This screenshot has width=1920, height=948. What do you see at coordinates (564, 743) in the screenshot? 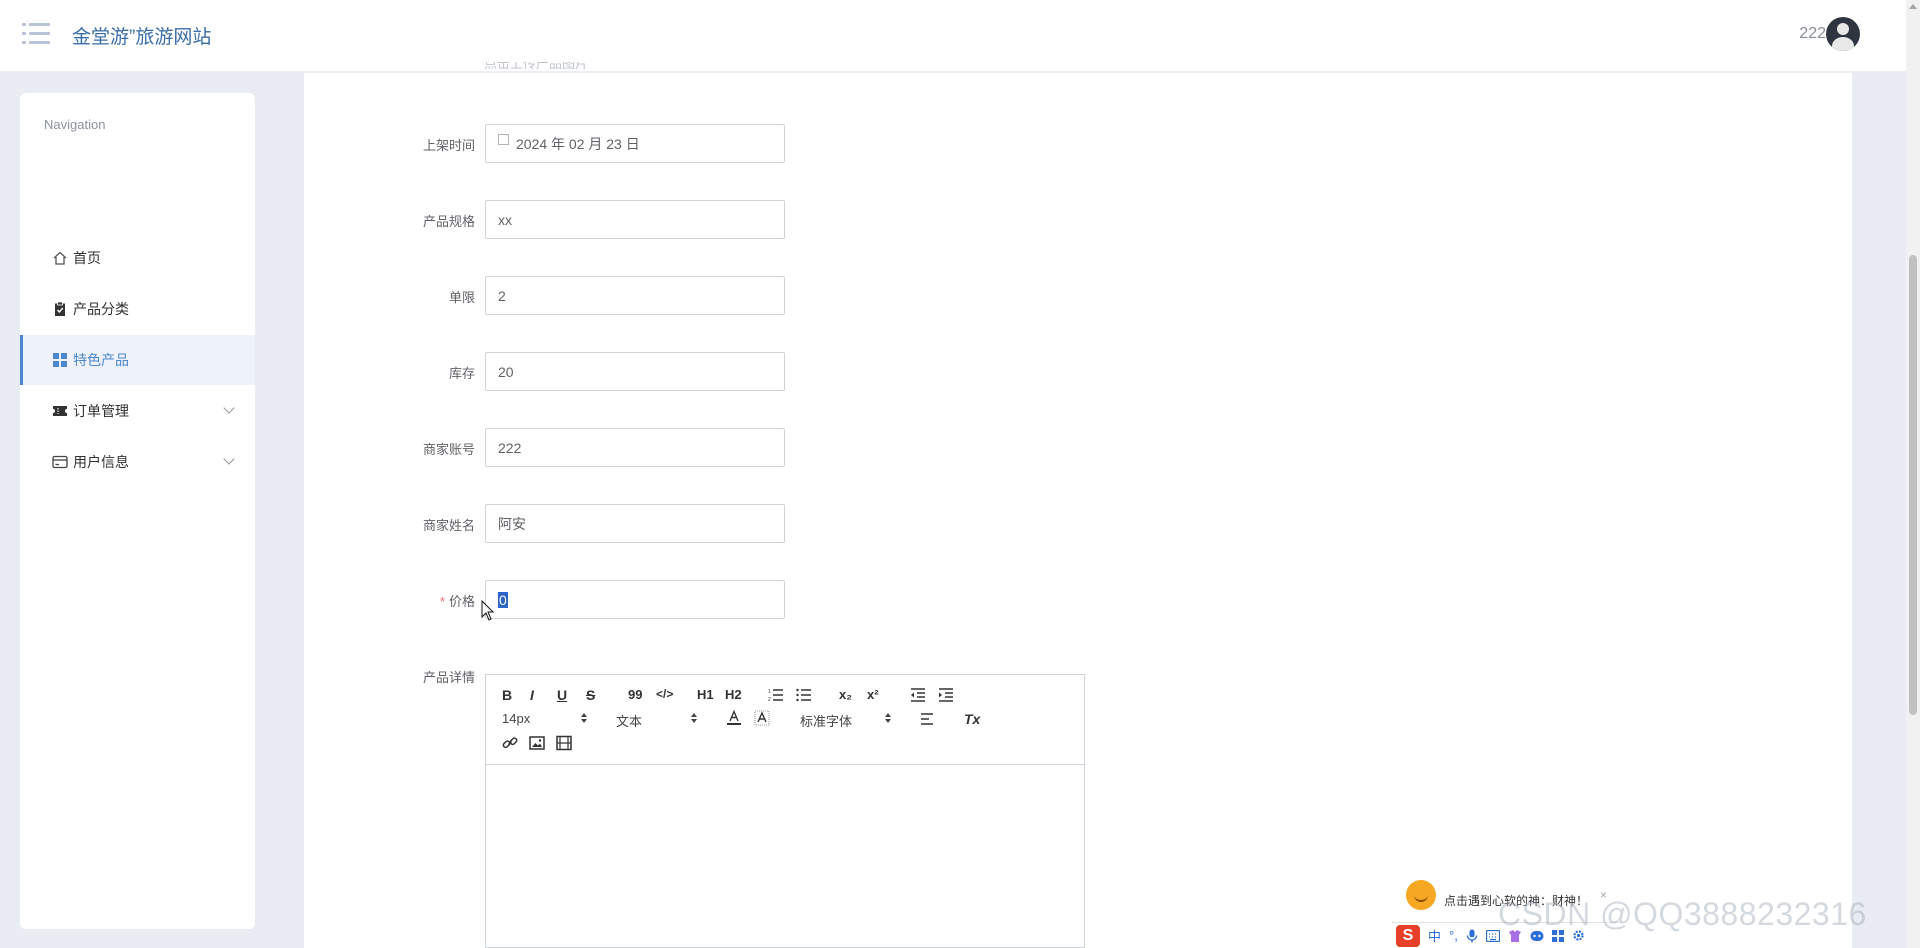
I see `video-icon` at bounding box center [564, 743].